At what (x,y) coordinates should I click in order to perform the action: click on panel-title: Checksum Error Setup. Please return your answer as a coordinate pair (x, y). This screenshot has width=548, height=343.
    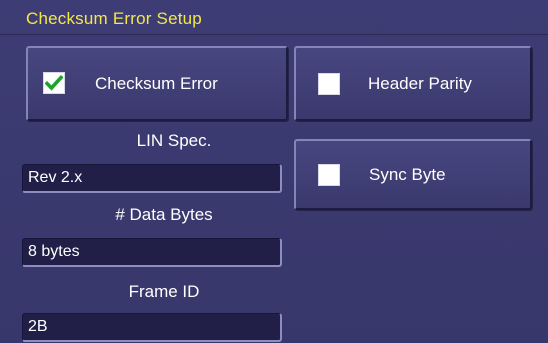
    Looking at the image, I should click on (114, 18).